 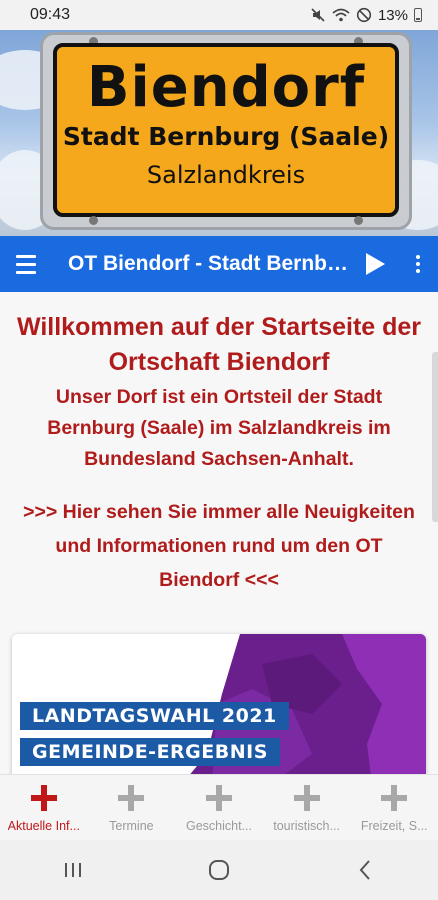 I want to click on nav-item-termine: Termine, so click(x=132, y=807).